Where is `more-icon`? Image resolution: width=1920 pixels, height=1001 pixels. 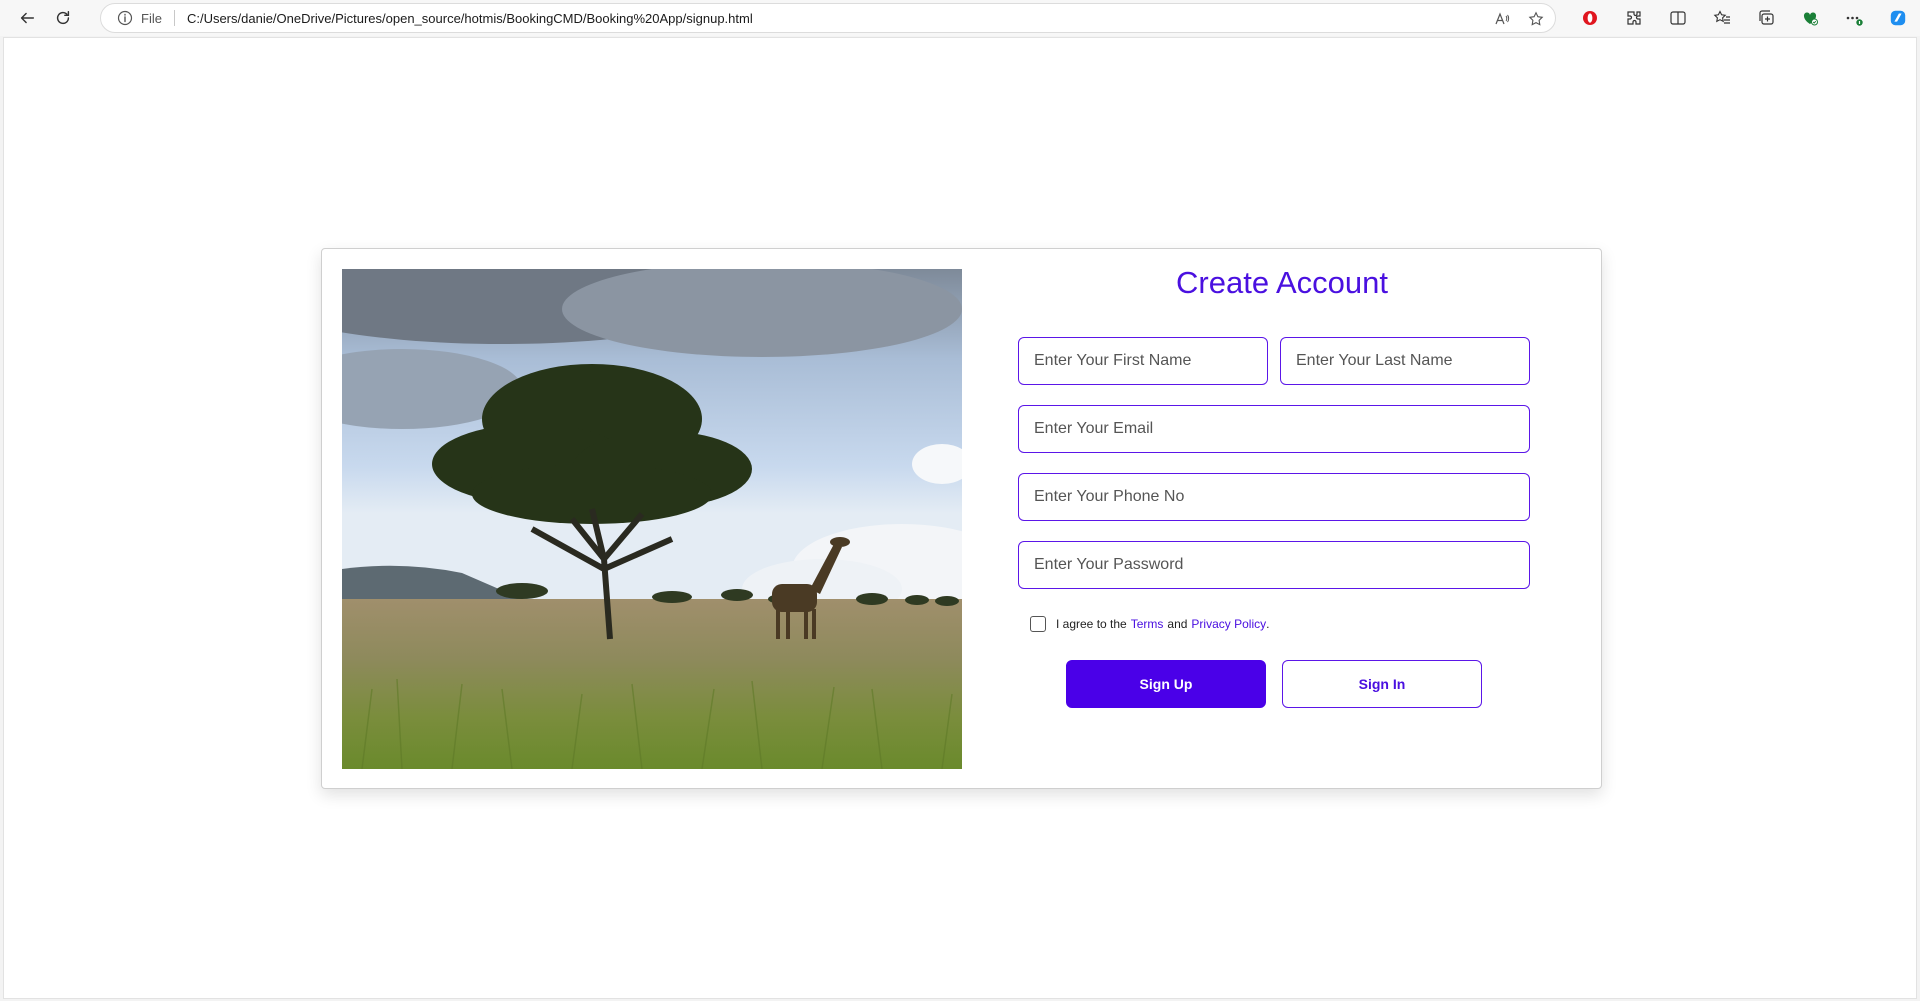 more-icon is located at coordinates (1854, 18).